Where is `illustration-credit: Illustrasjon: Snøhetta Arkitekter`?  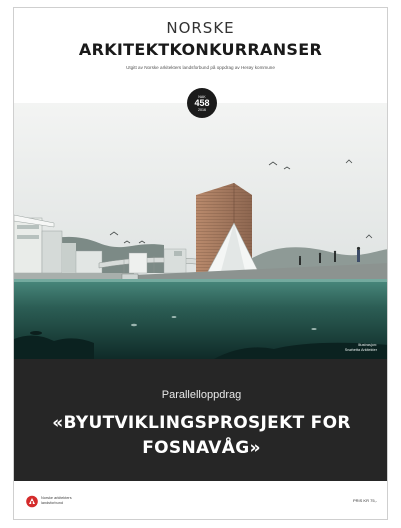
illustration-credit: Illustrasjon: Snøhetta Arkitekter is located at coordinates (361, 348).